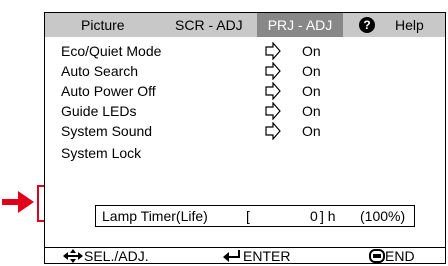 The image size is (448, 266). What do you see at coordinates (314, 216) in the screenshot?
I see `lamp-timer-hours: 0` at bounding box center [314, 216].